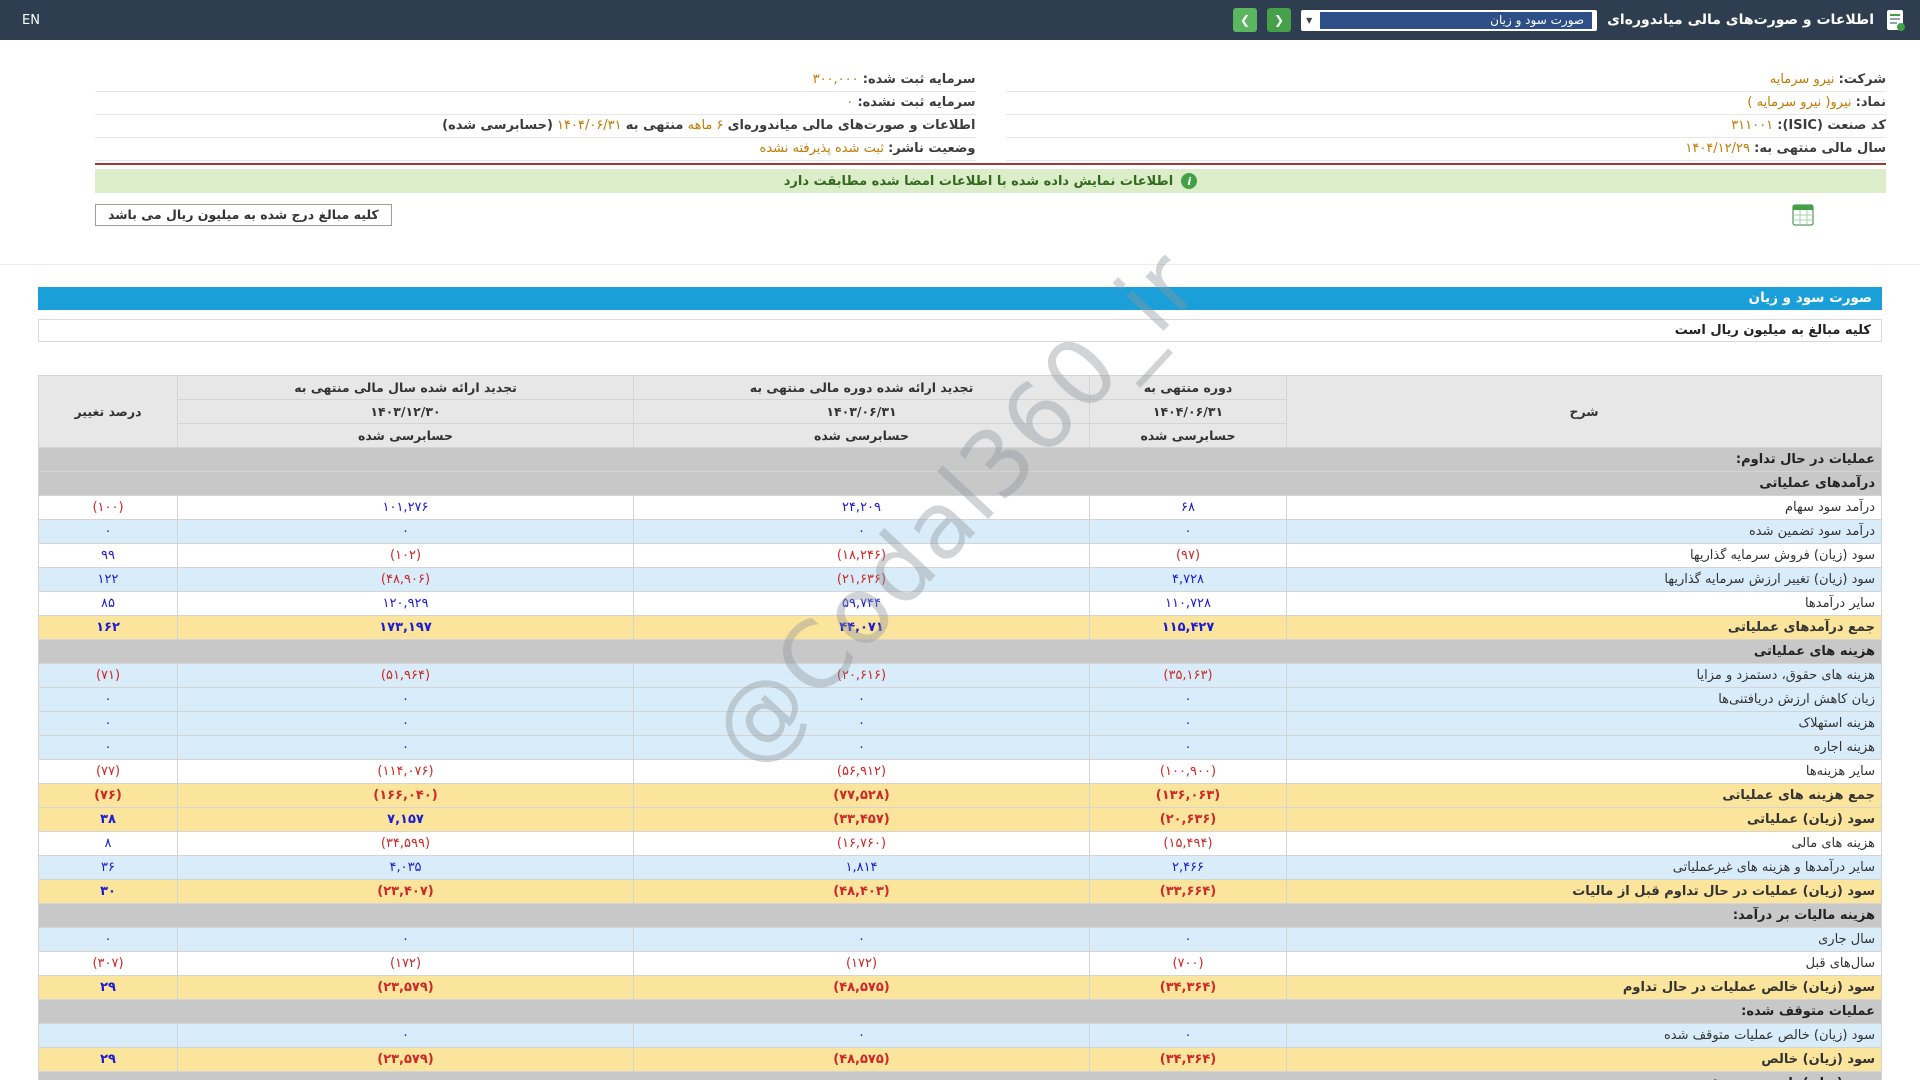 The height and width of the screenshot is (1080, 1920). What do you see at coordinates (1279, 20) in the screenshot?
I see `nav-previous-button: ❮` at bounding box center [1279, 20].